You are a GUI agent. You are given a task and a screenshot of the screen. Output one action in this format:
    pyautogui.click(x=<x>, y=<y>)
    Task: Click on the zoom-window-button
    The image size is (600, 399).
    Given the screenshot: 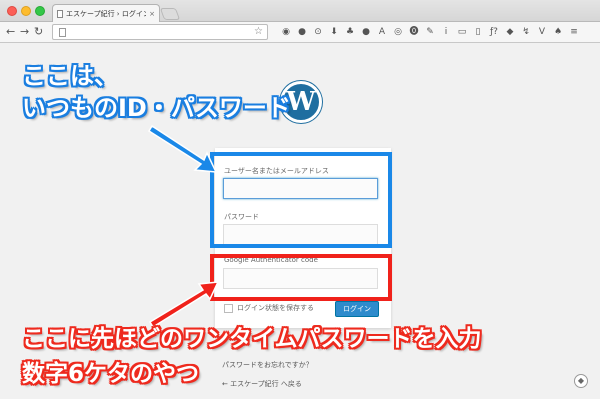 What is the action you would take?
    pyautogui.click(x=40, y=11)
    